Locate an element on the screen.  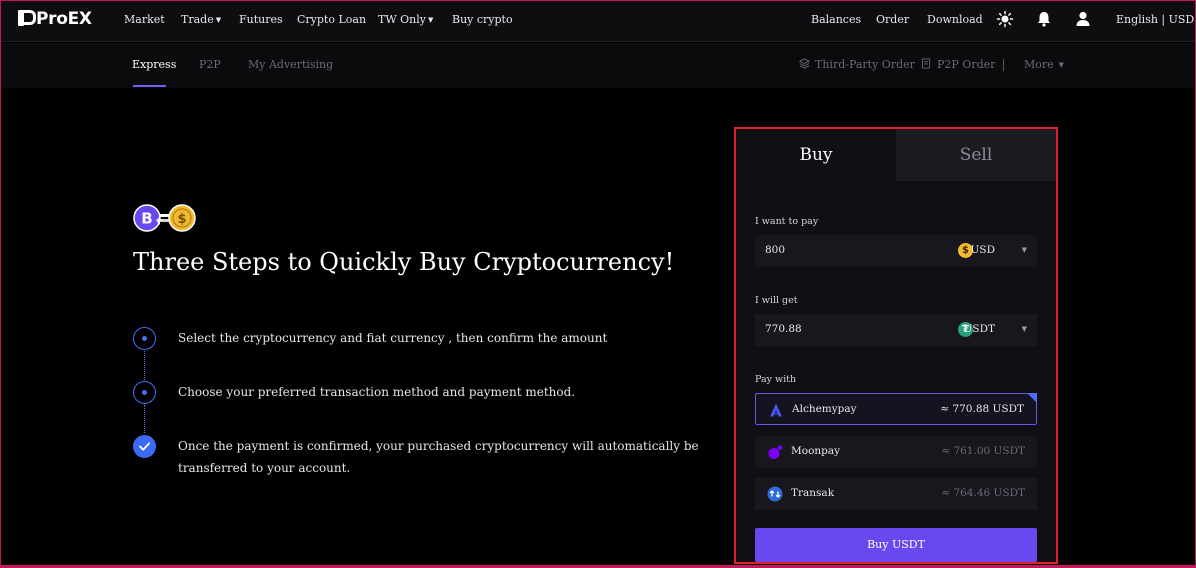
nav-trade: Trade ▼ is located at coordinates (201, 19).